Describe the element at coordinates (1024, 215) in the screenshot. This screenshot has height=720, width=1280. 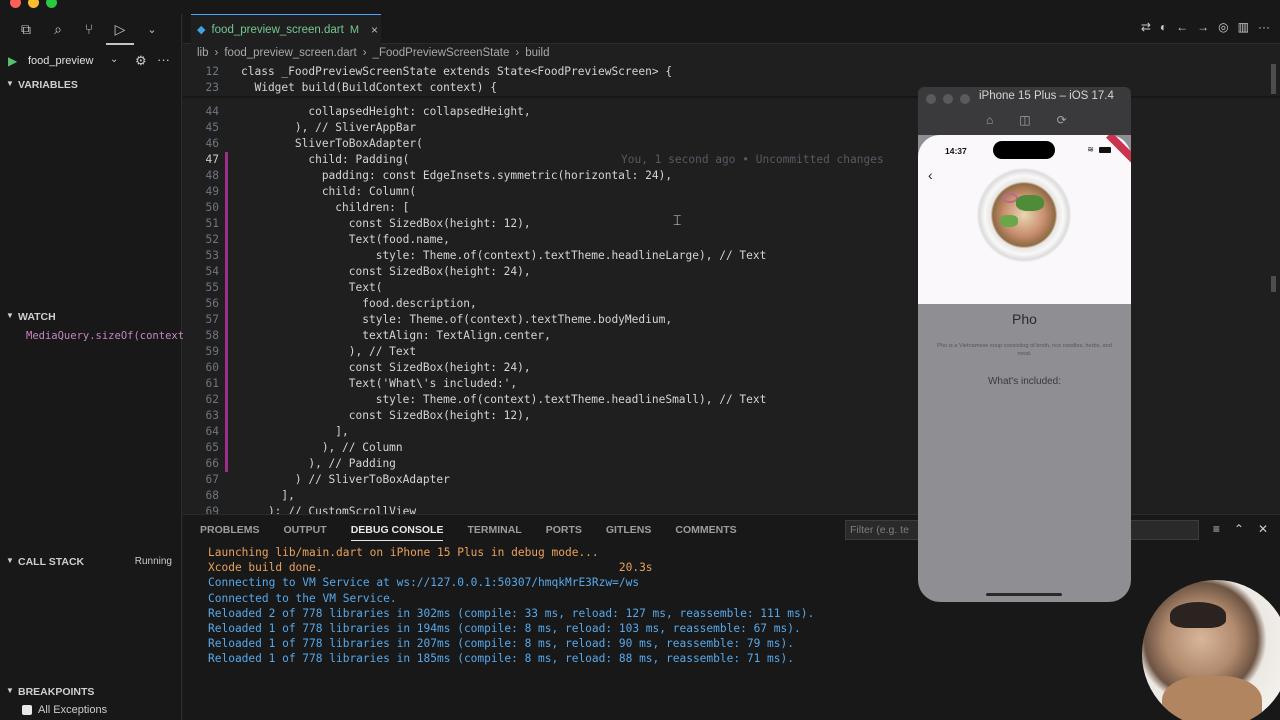
I see `food-image` at that location.